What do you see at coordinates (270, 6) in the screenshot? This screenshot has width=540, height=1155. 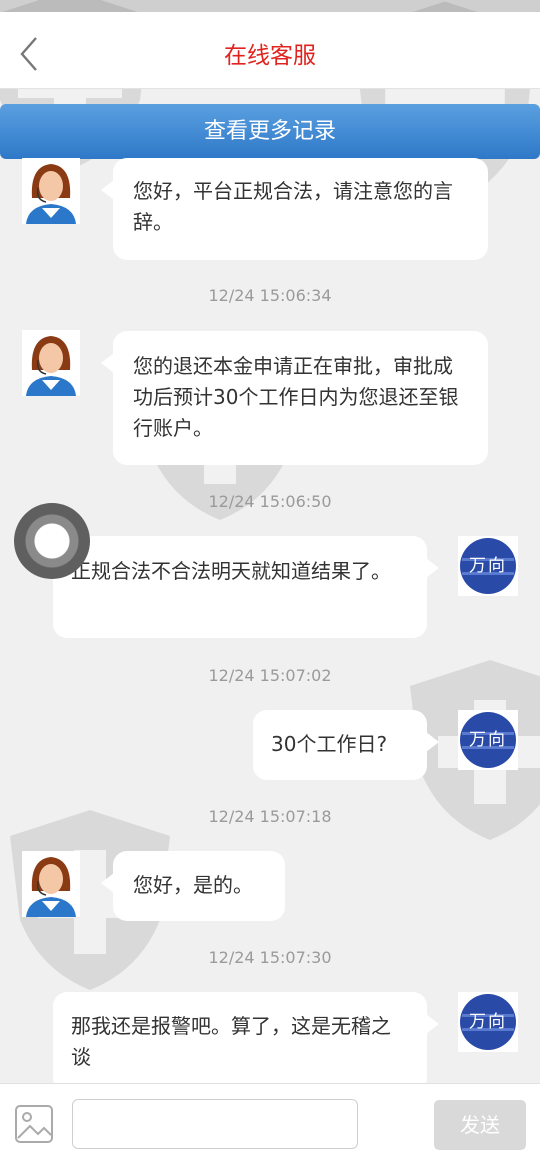 I see `status-bar` at bounding box center [270, 6].